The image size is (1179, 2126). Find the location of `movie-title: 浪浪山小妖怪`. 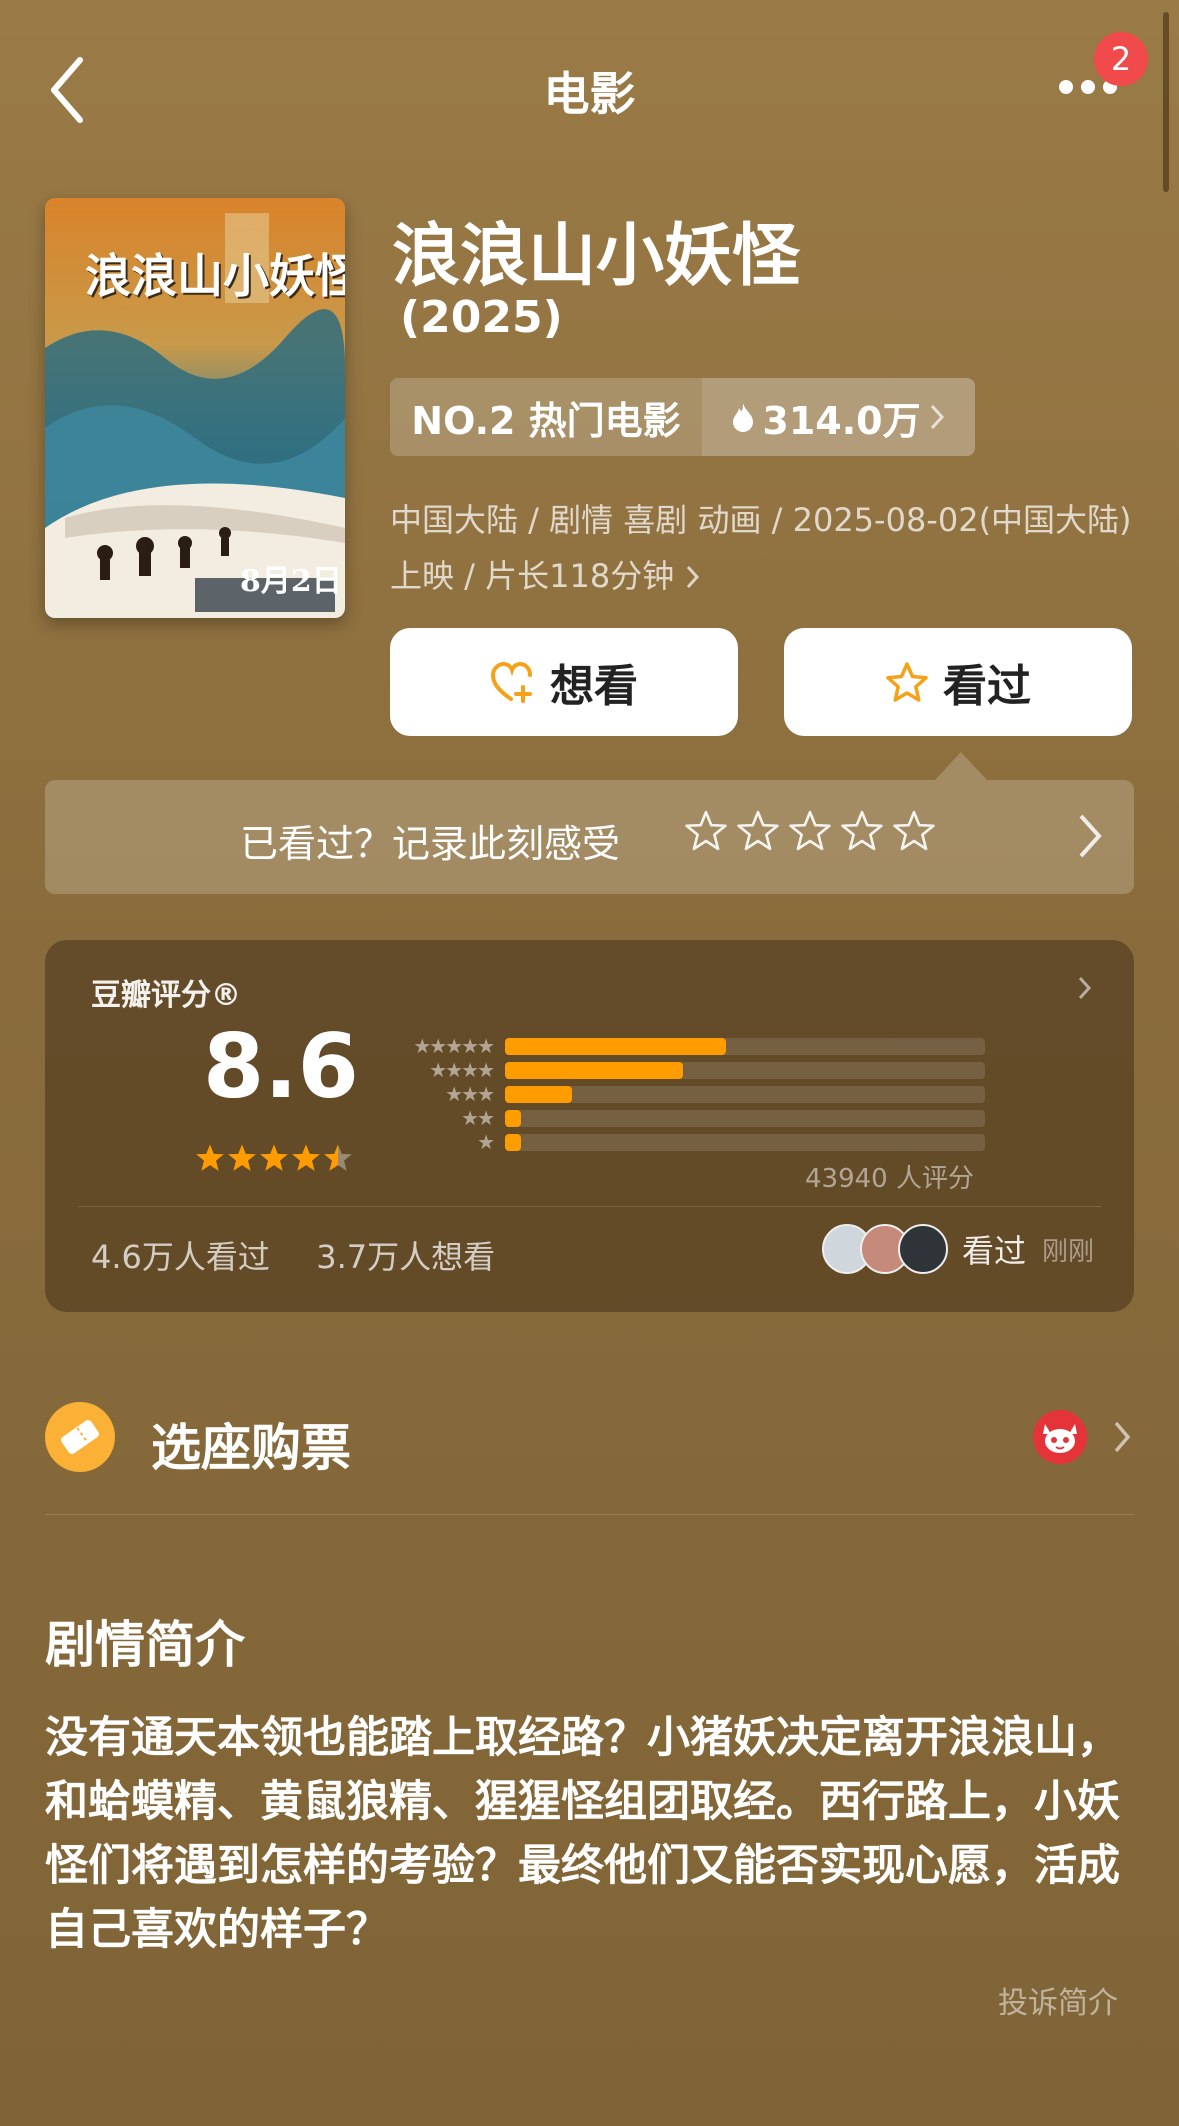

movie-title: 浪浪山小妖怪 is located at coordinates (596, 256).